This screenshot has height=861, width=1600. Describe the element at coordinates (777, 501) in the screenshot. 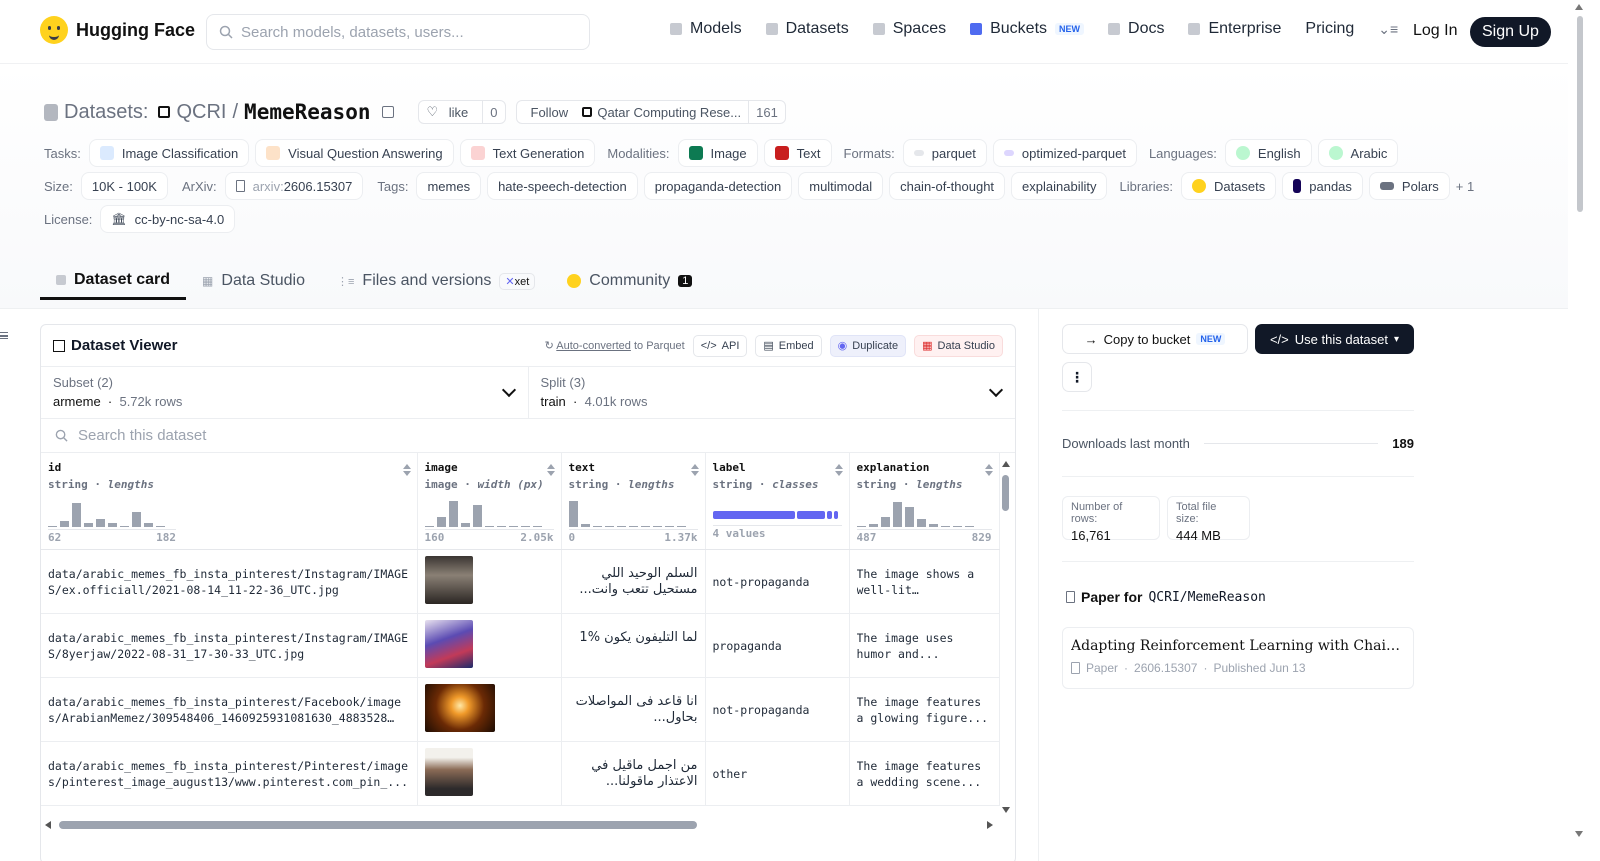

I see `column-header-label: label string · classes 4 values` at that location.